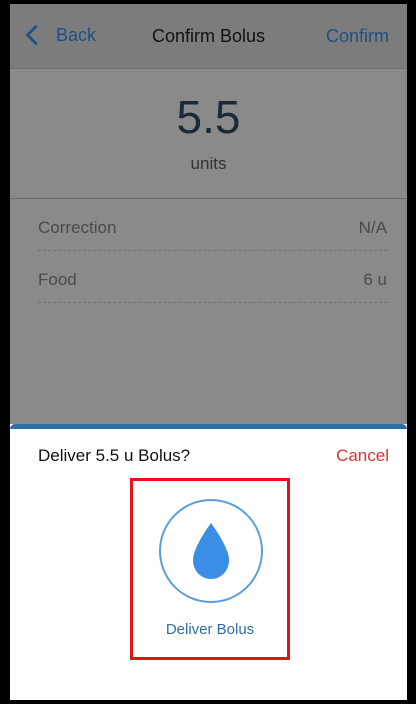 This screenshot has width=416, height=704. I want to click on food-row: Food 6 u, so click(212, 280).